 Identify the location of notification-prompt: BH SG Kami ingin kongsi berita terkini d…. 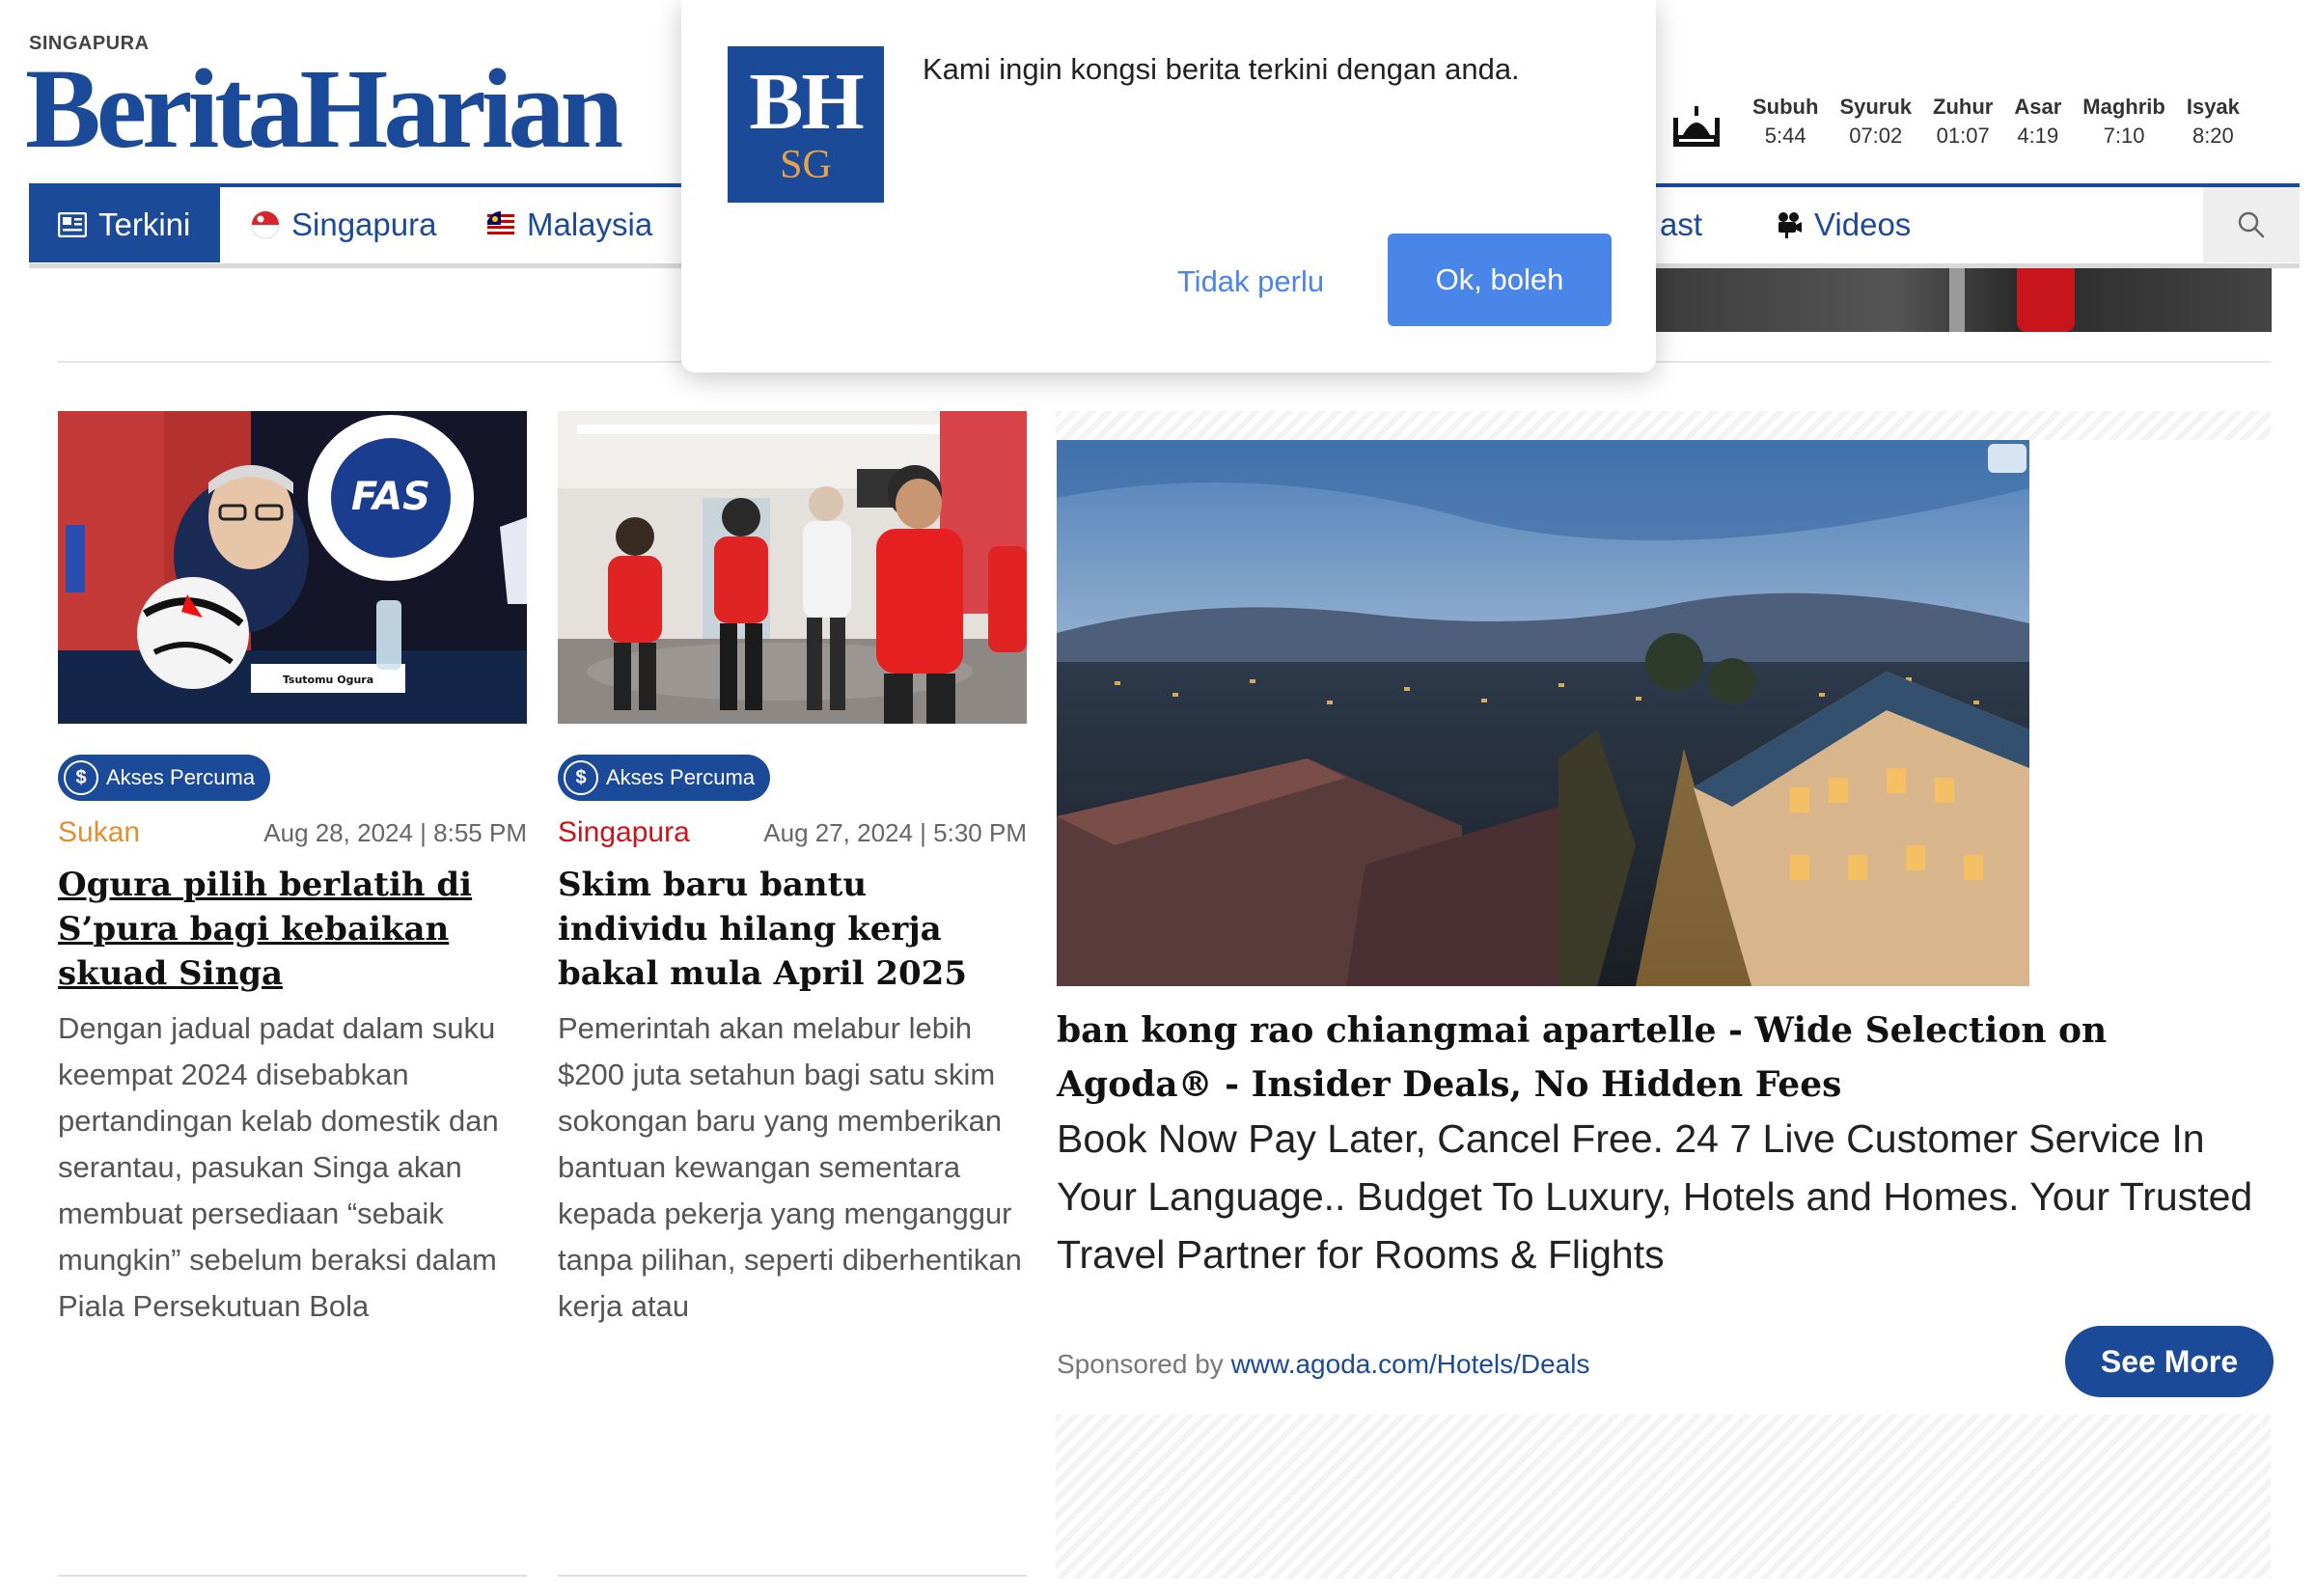
(1168, 186).